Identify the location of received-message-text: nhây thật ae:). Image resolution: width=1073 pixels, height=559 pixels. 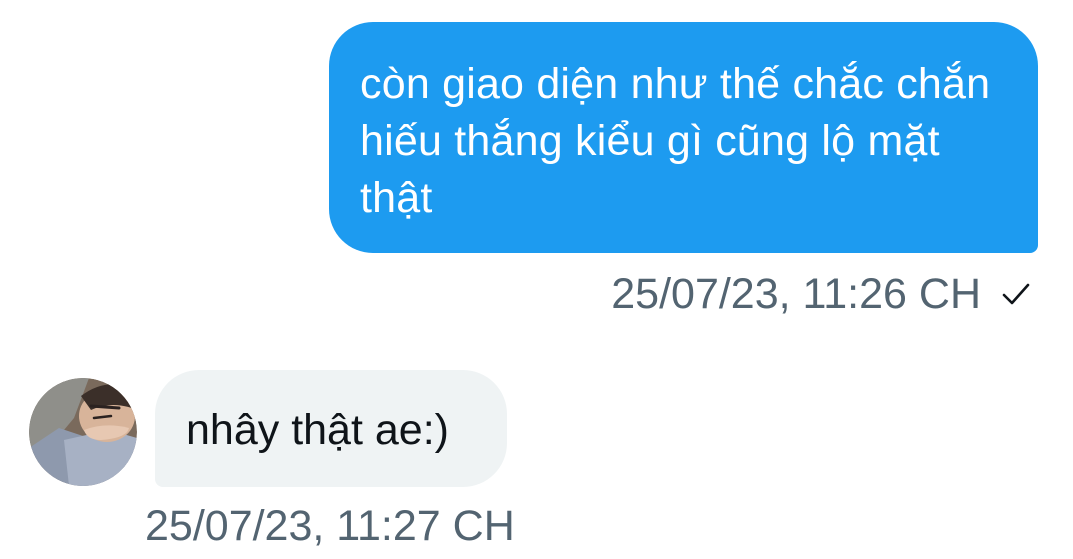
(317, 430).